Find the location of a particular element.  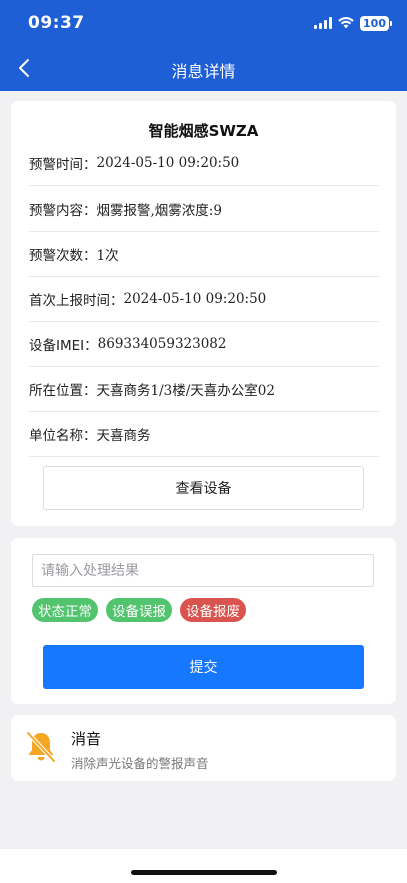

nav-bar: 消息详情 is located at coordinates (203, 68).